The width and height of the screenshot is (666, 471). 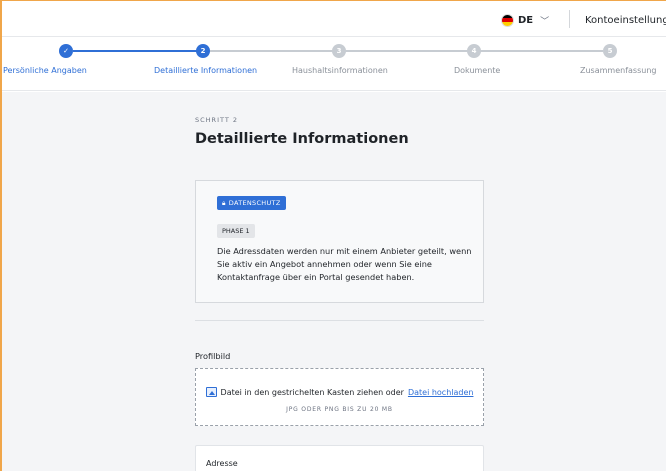 What do you see at coordinates (339, 51) in the screenshot?
I see `step-3-indicator: 3` at bounding box center [339, 51].